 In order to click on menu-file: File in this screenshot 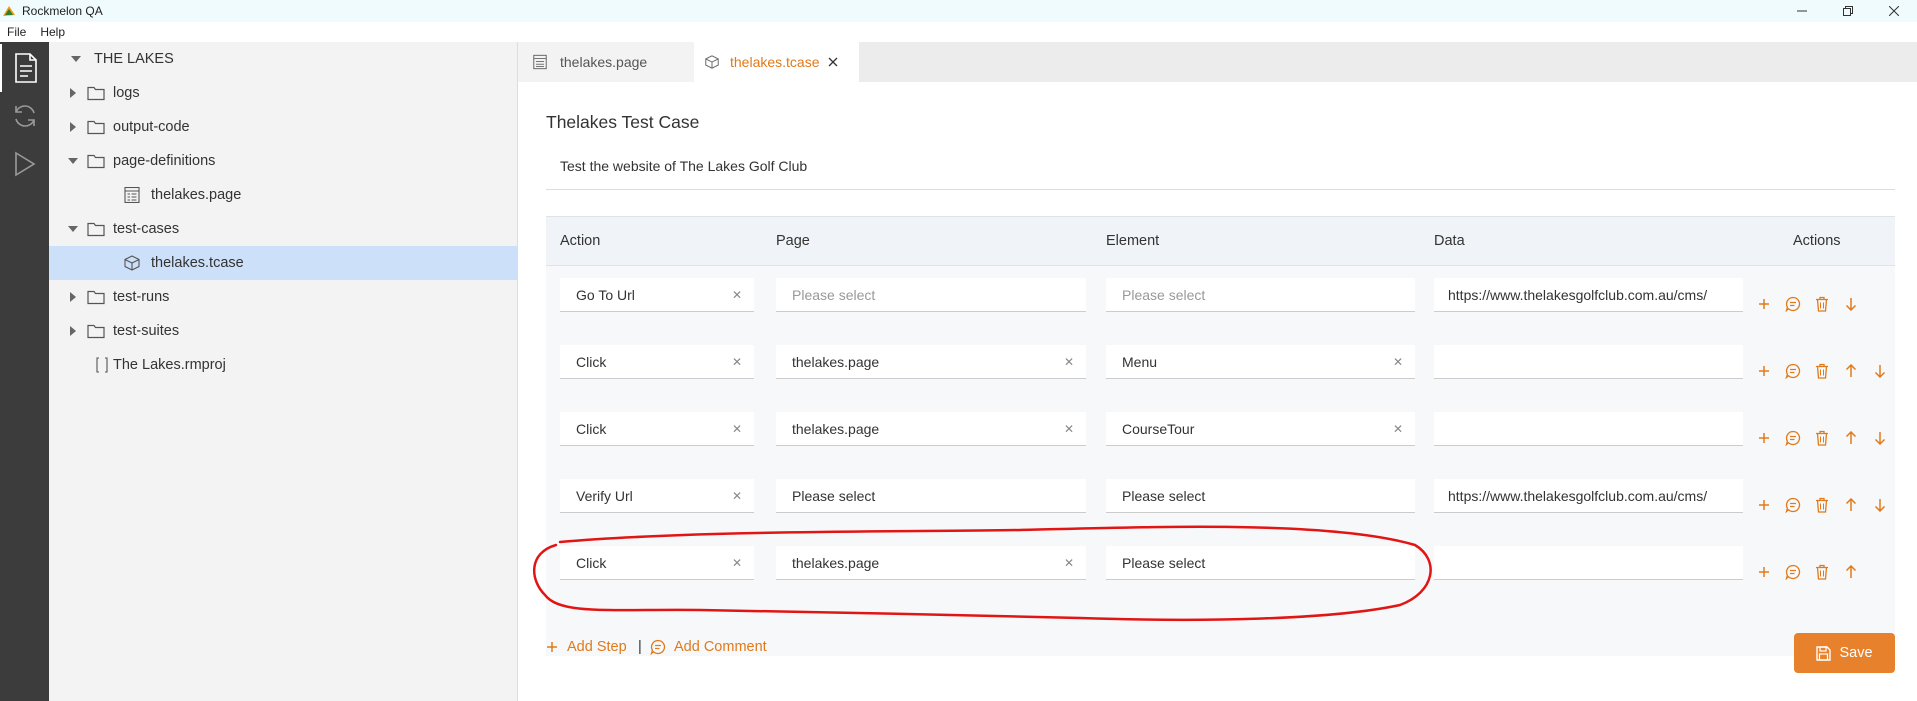, I will do `click(16, 32)`.